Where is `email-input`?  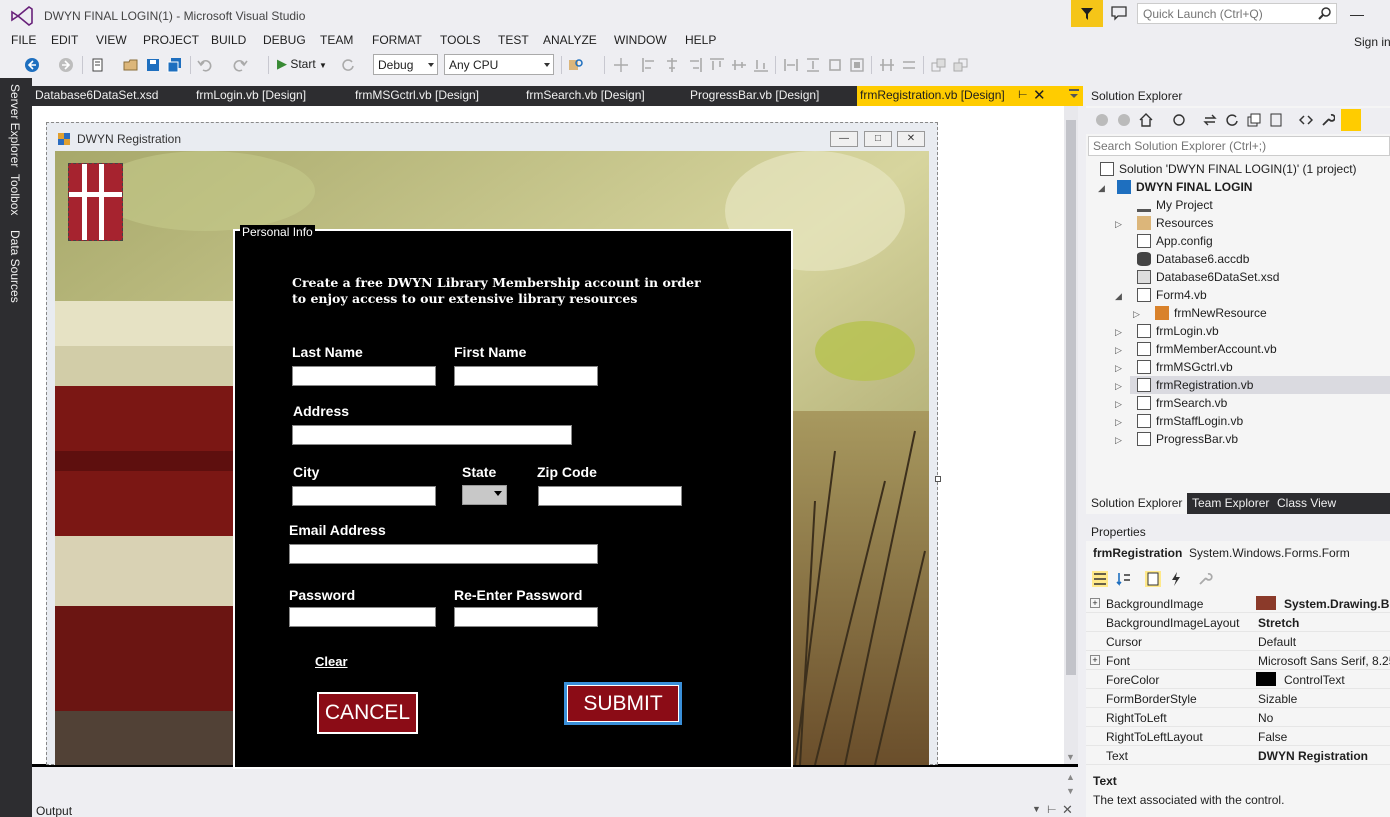
email-input is located at coordinates (443, 554).